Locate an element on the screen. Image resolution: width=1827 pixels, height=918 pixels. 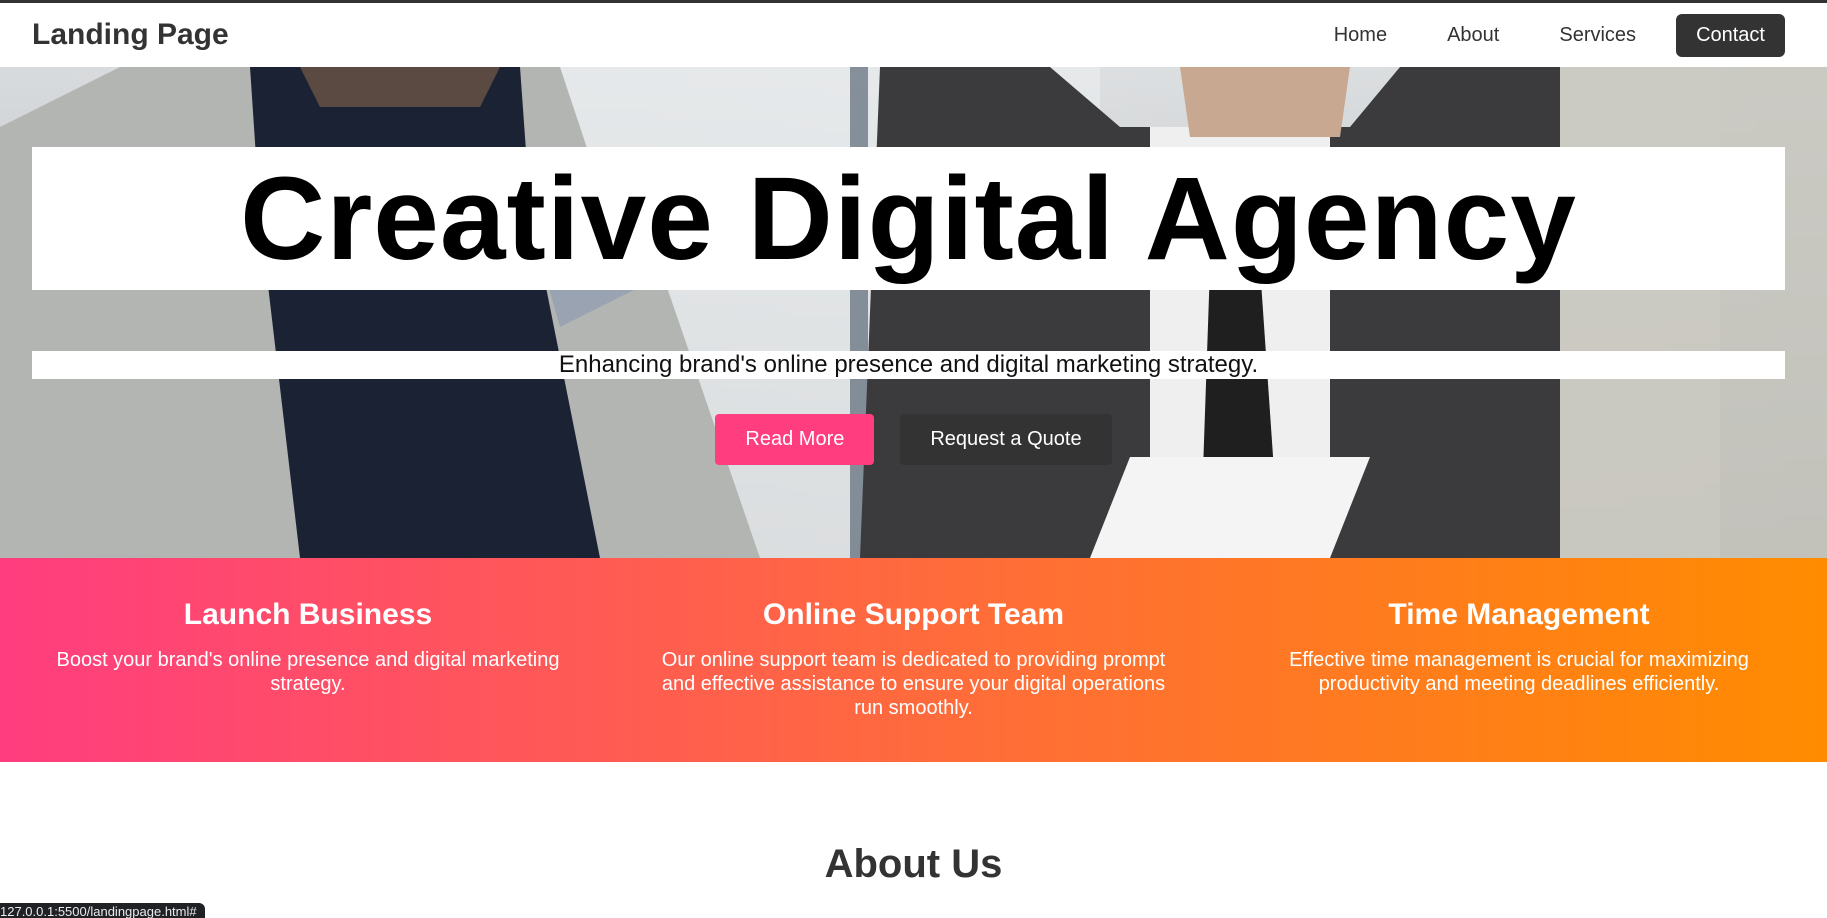
hero-title: Creative Digital Agency is located at coordinates (908, 218).